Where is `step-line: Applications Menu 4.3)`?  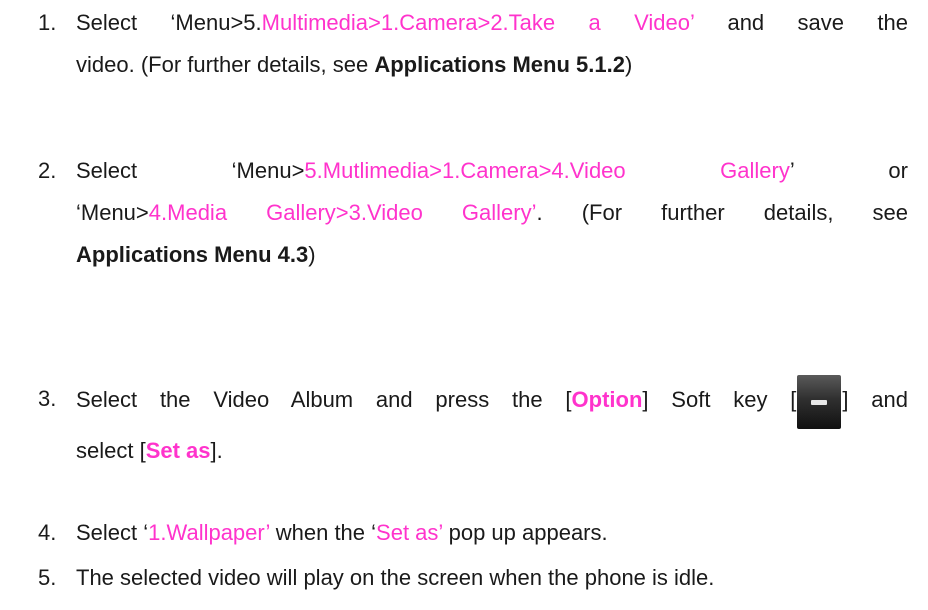
step-line: Applications Menu 4.3) is located at coordinates (492, 255).